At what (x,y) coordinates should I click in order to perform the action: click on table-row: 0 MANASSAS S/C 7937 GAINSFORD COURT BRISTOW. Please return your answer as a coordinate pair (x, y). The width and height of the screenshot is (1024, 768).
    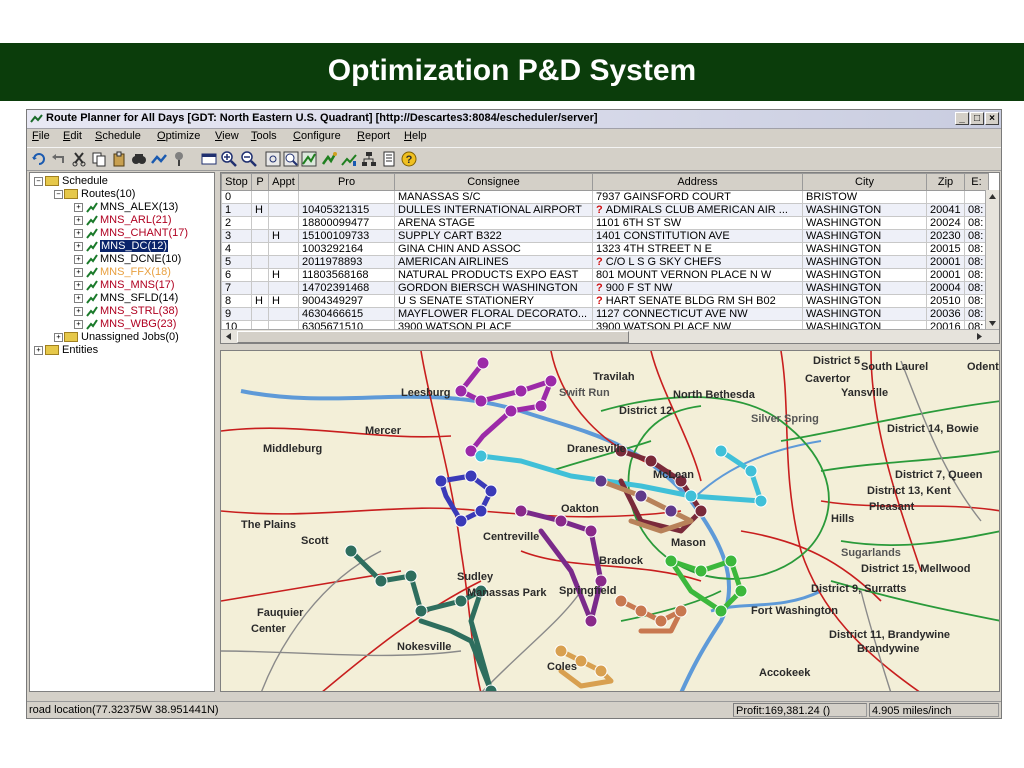
    Looking at the image, I should click on (605, 197).